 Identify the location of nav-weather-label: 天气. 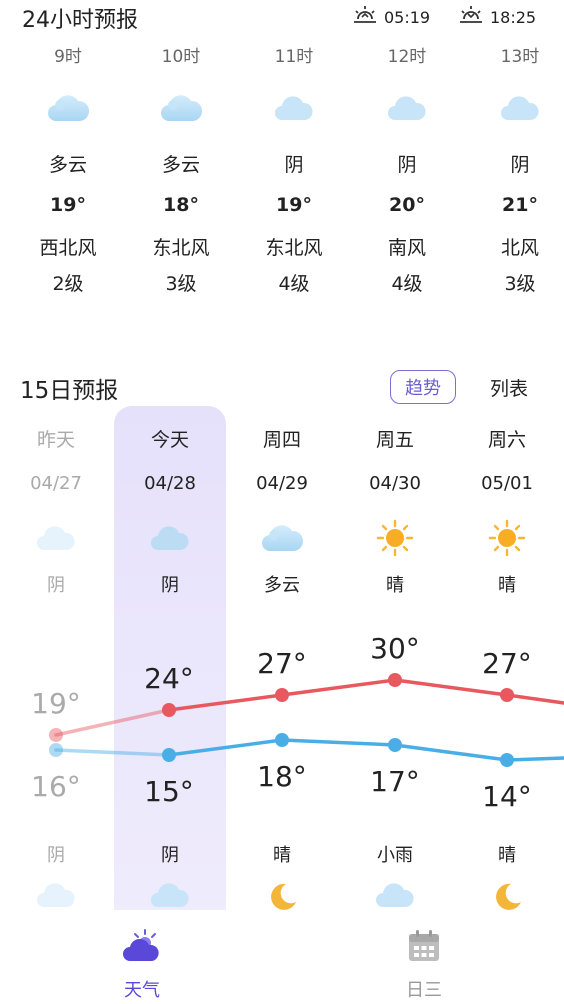
(142, 990).